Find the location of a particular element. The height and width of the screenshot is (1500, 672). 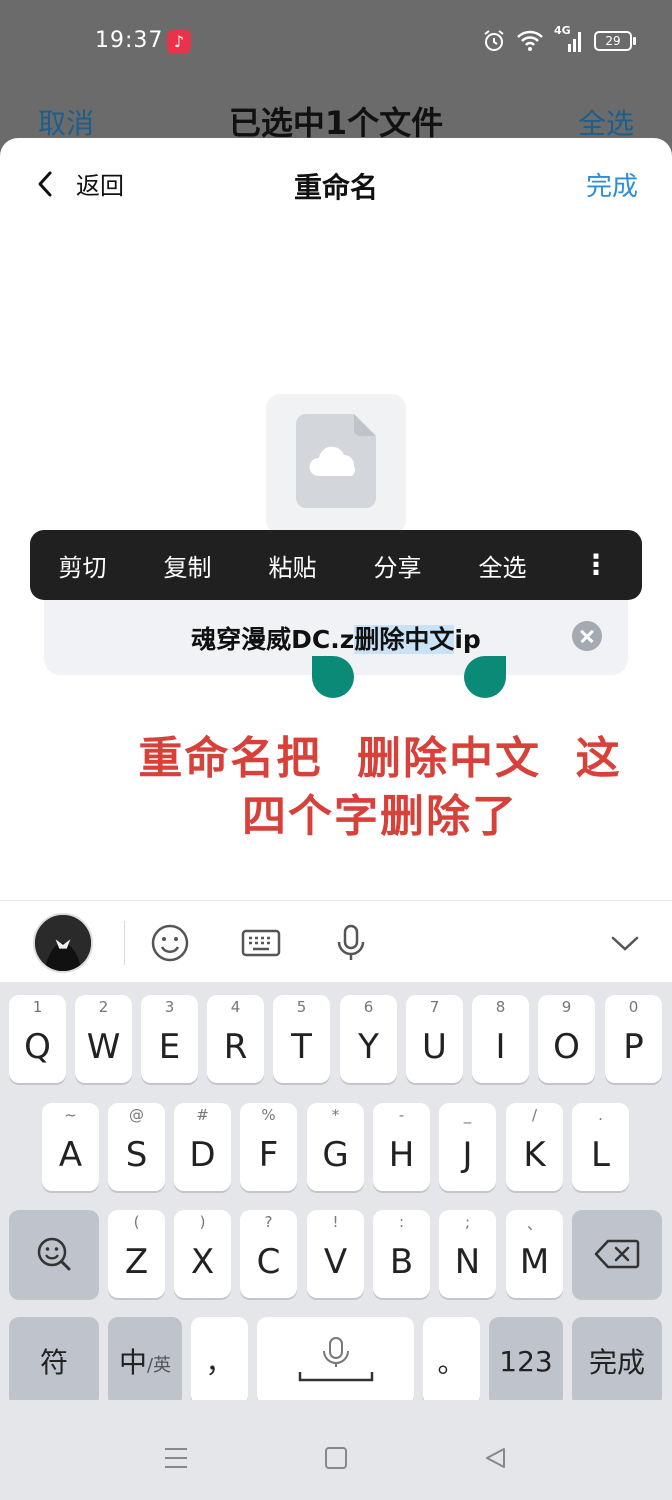

key-a: ~ A is located at coordinates (70, 1147).